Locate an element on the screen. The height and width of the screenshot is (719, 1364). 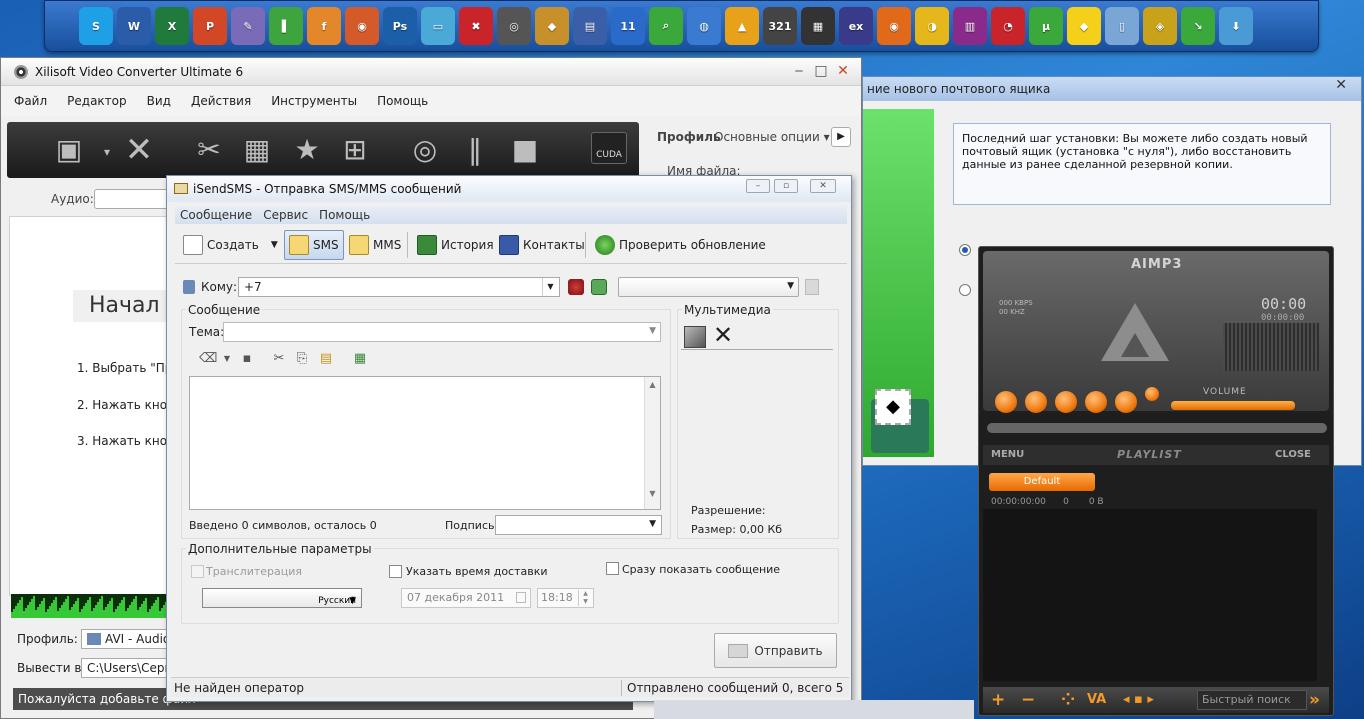
save-icon: ▪ is located at coordinates (247, 359).